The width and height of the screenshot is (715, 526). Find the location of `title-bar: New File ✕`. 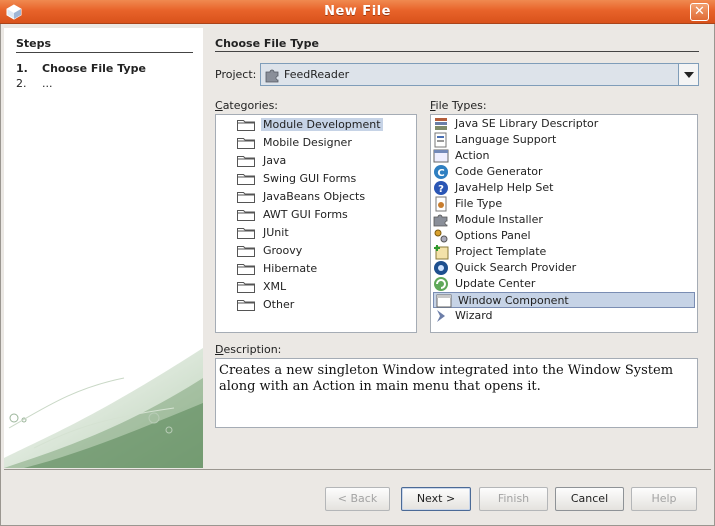

title-bar: New File ✕ is located at coordinates (357, 12).